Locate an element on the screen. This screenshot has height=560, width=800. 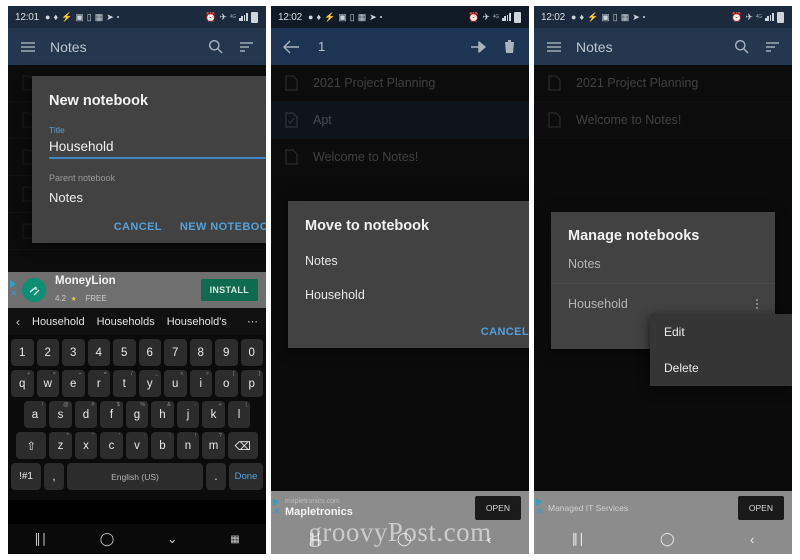
key-w: × w is located at coordinates (47, 383).